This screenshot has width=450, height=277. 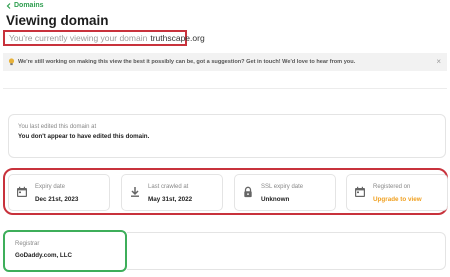 I want to click on registrar-value: GoDaddy.com, LLC, so click(x=43, y=255).